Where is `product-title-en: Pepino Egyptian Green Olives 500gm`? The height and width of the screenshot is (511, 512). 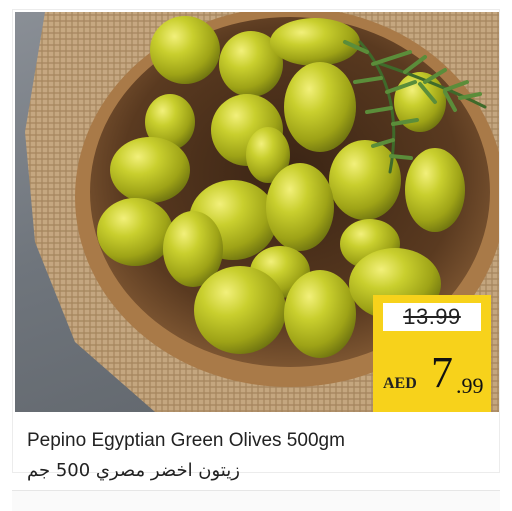
product-title-en: Pepino Egyptian Green Olives 500gm is located at coordinates (186, 441).